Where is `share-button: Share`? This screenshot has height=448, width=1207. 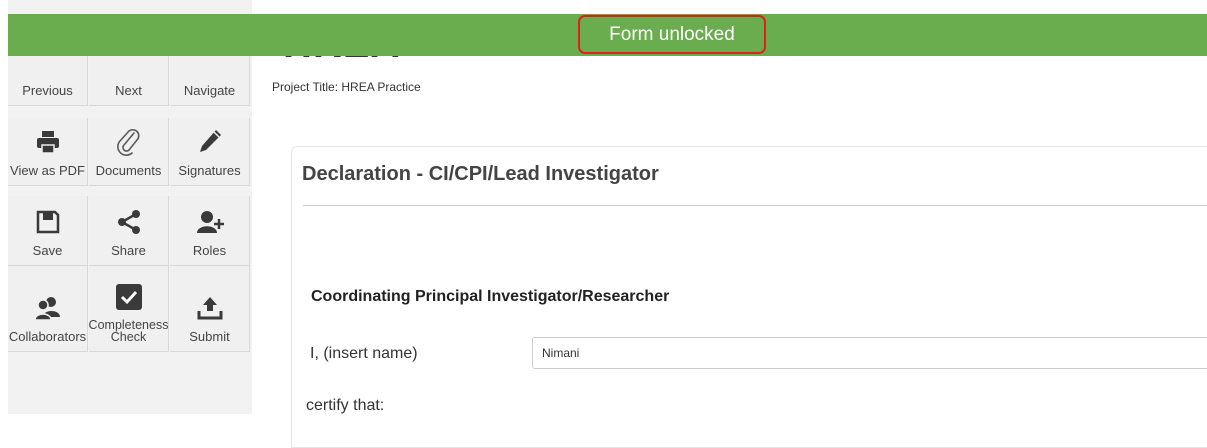 share-button: Share is located at coordinates (129, 231).